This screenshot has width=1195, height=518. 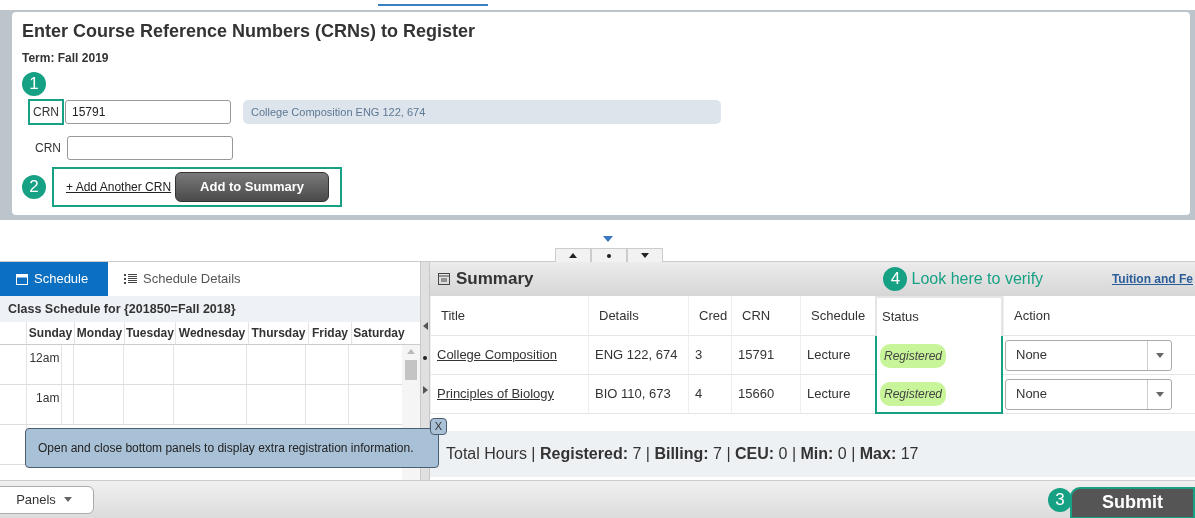 What do you see at coordinates (149, 333) in the screenshot?
I see `day-header: Tuesday` at bounding box center [149, 333].